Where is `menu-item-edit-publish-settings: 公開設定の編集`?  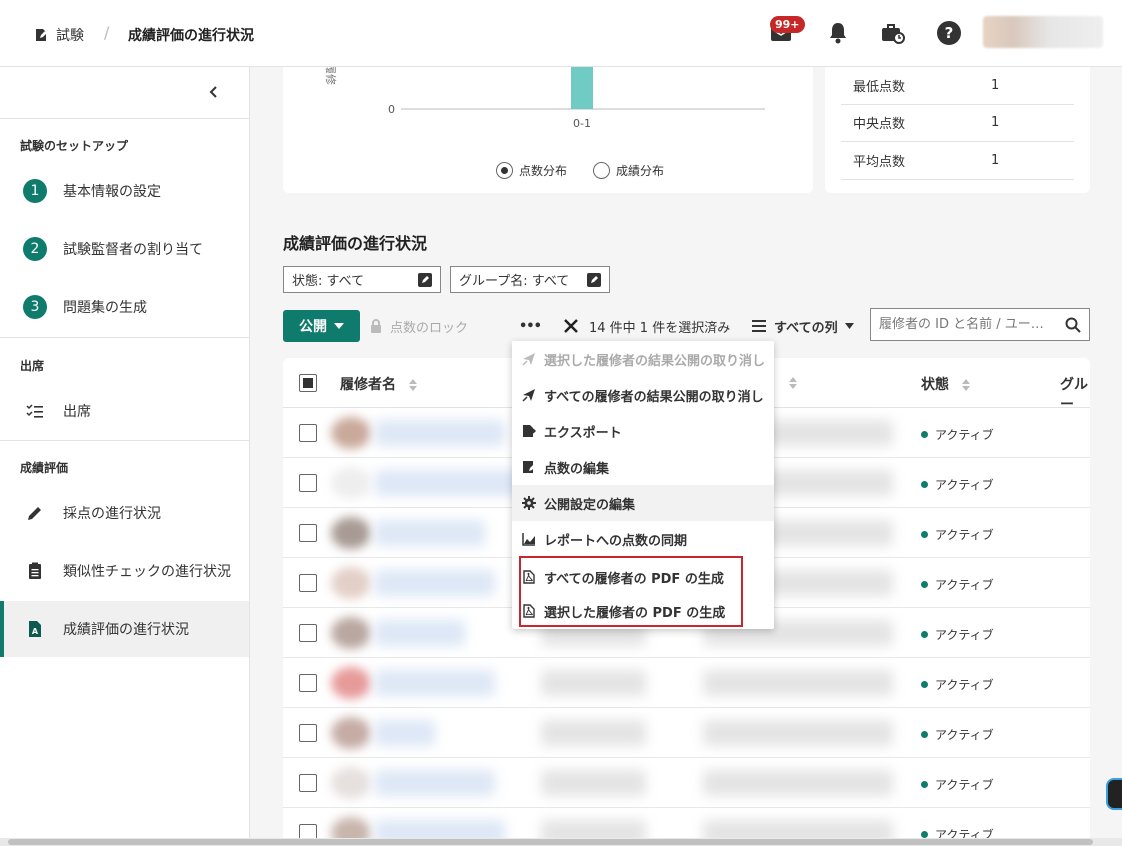 menu-item-edit-publish-settings: 公開設定の編集 is located at coordinates (643, 503).